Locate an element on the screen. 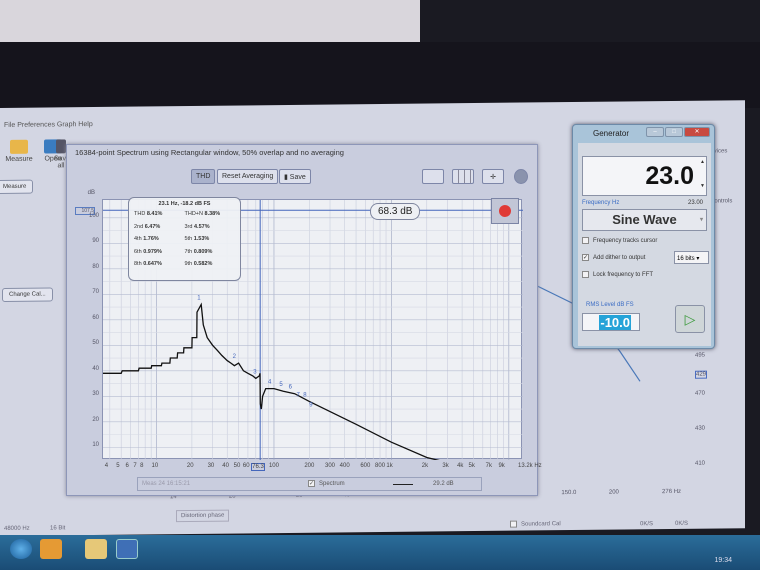 This screenshot has width=760, height=570. y-tick-label: 20 is located at coordinates (95, 419).